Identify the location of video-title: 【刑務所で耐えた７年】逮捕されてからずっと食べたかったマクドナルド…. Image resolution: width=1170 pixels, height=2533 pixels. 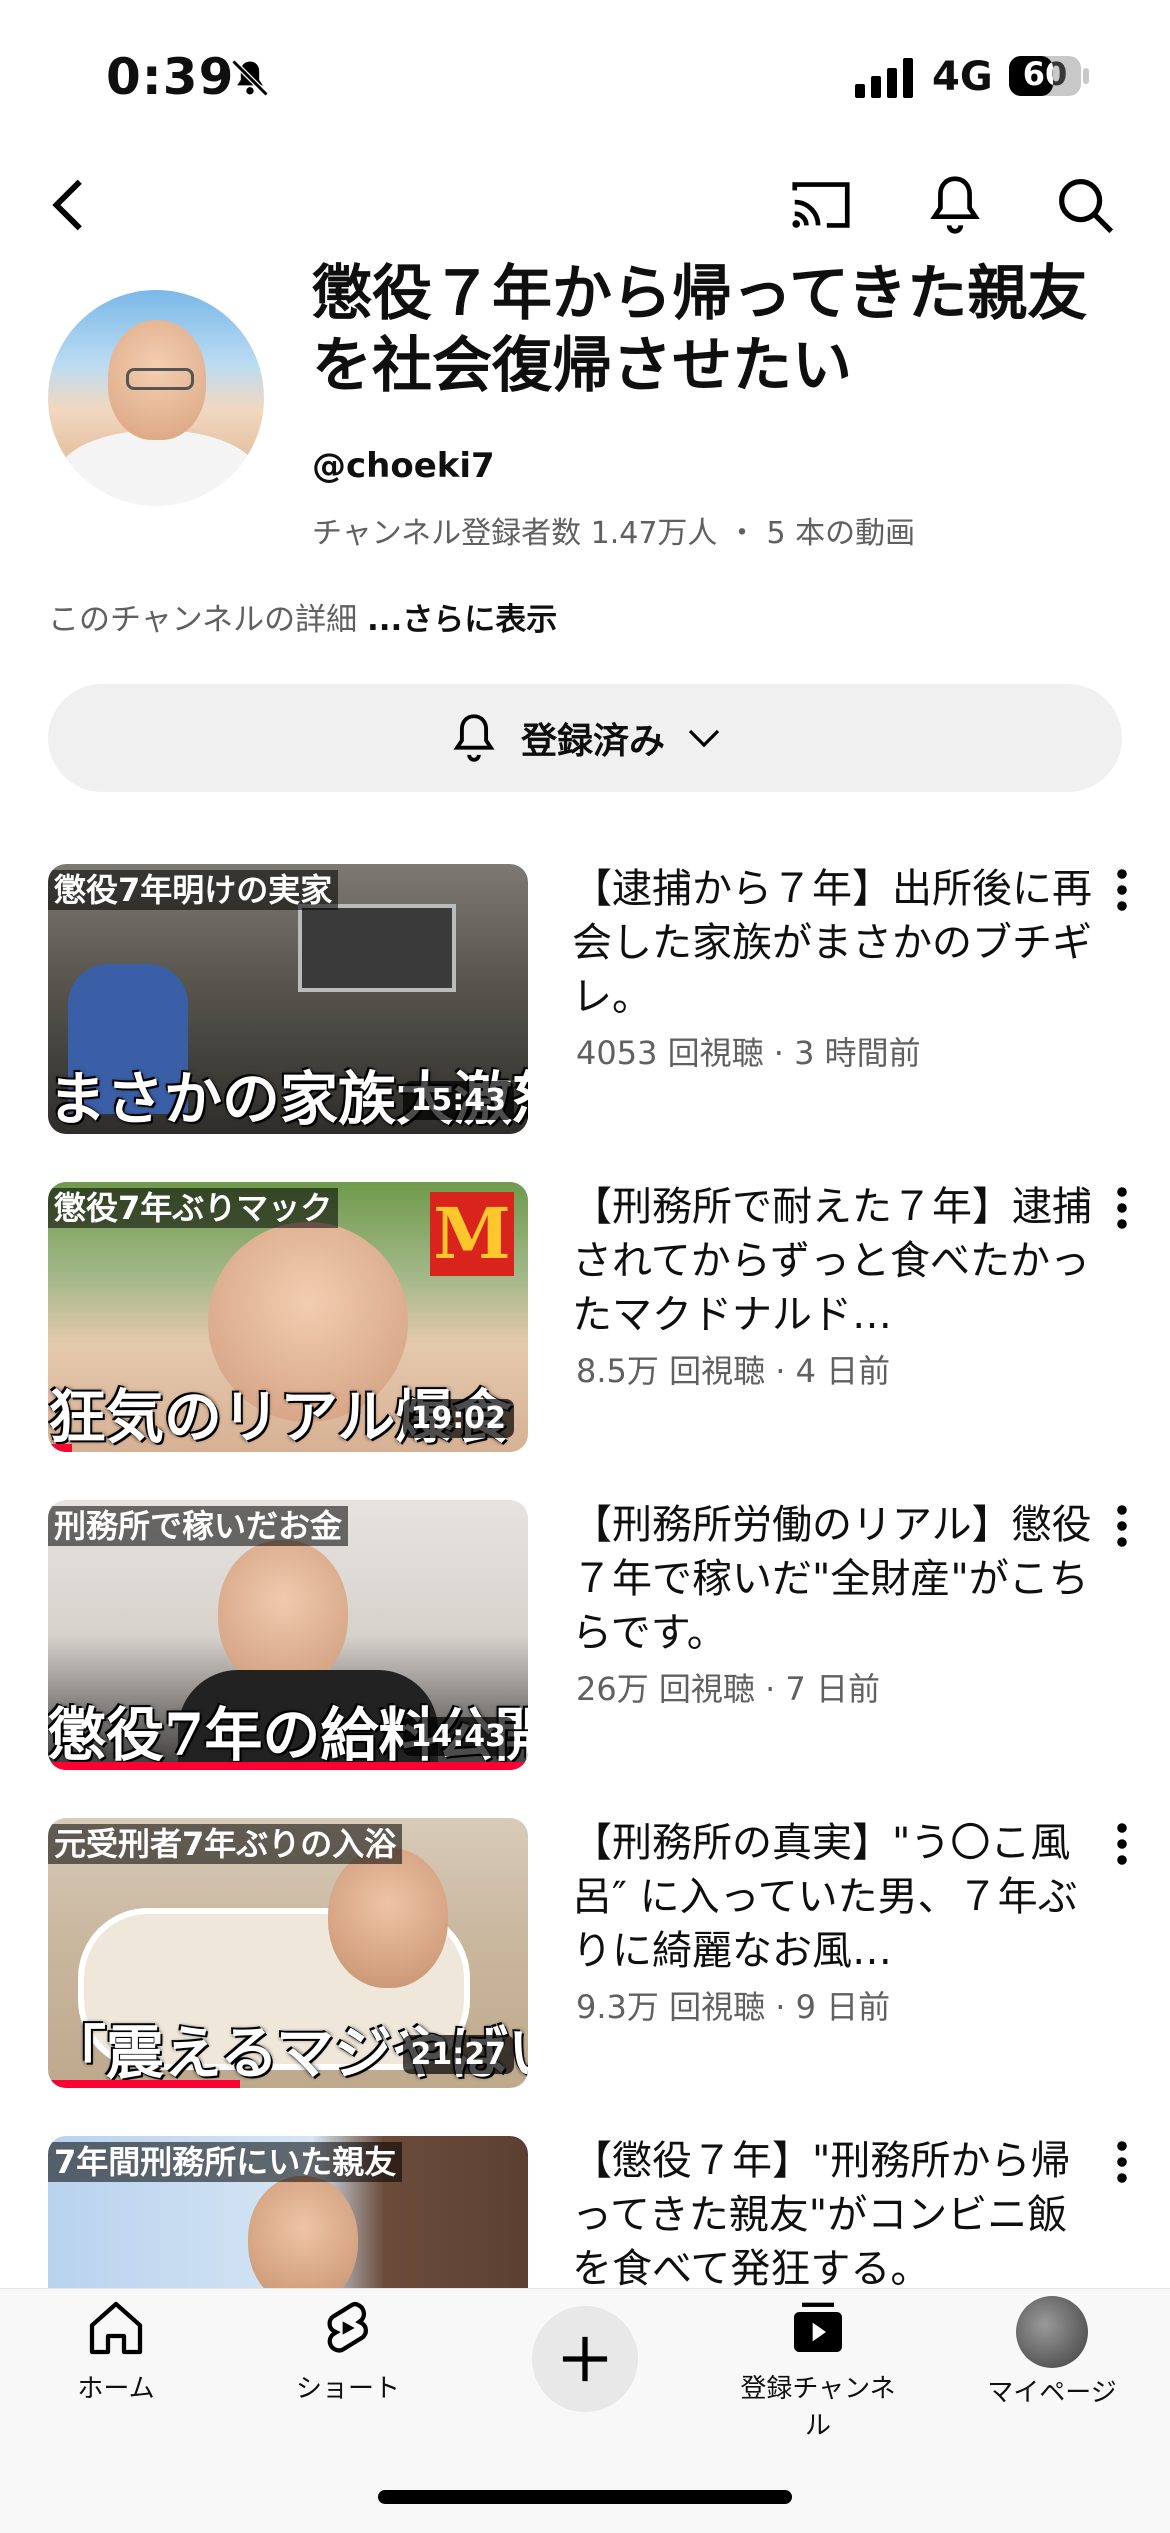
(832, 1261).